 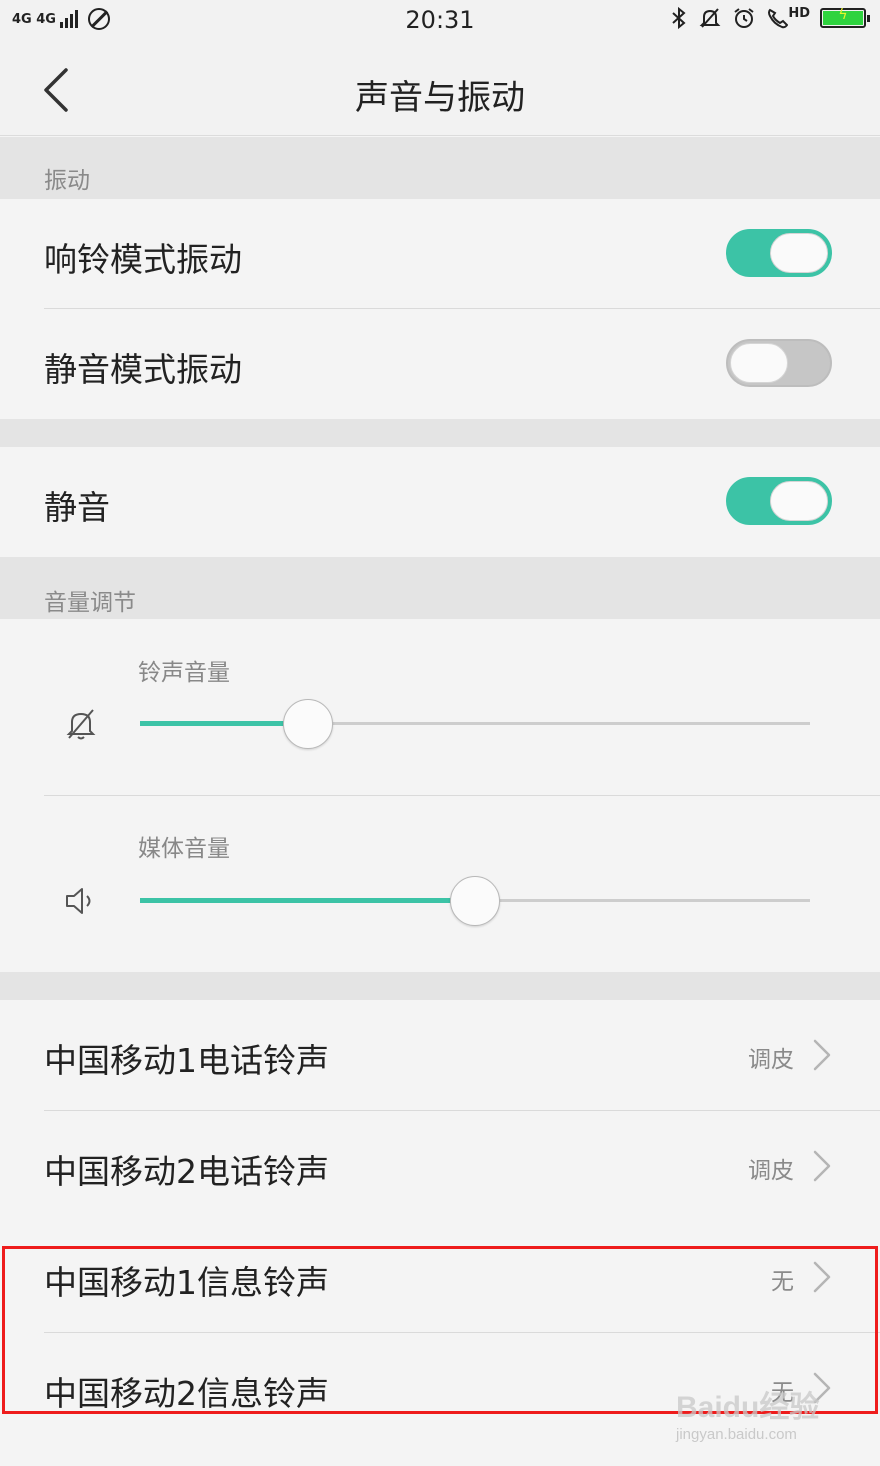 I want to click on section-header-volume: 音量调节, so click(x=440, y=588).